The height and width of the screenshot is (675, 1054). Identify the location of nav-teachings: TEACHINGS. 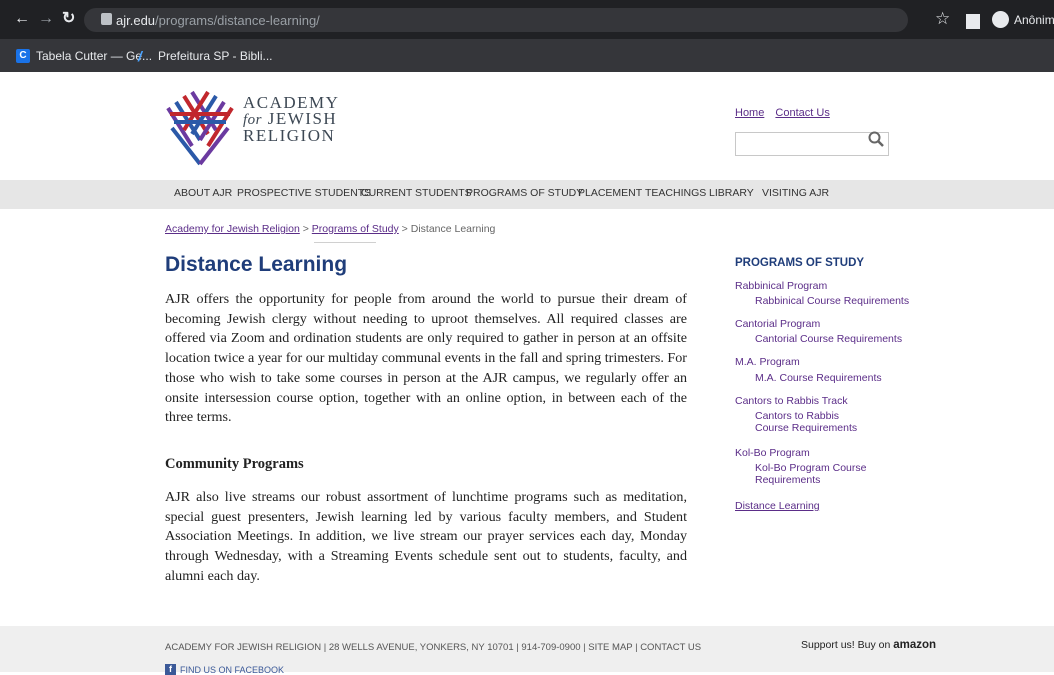
(675, 193).